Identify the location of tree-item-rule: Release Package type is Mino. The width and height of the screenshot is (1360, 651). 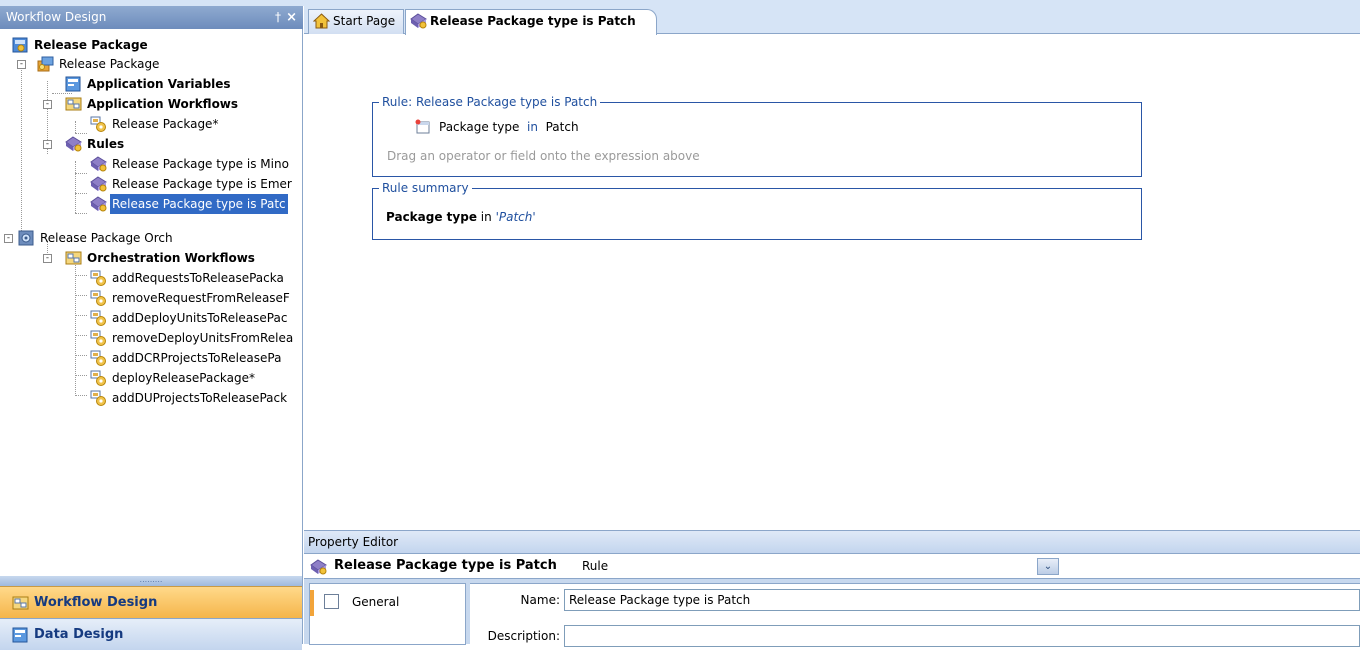
(196, 164).